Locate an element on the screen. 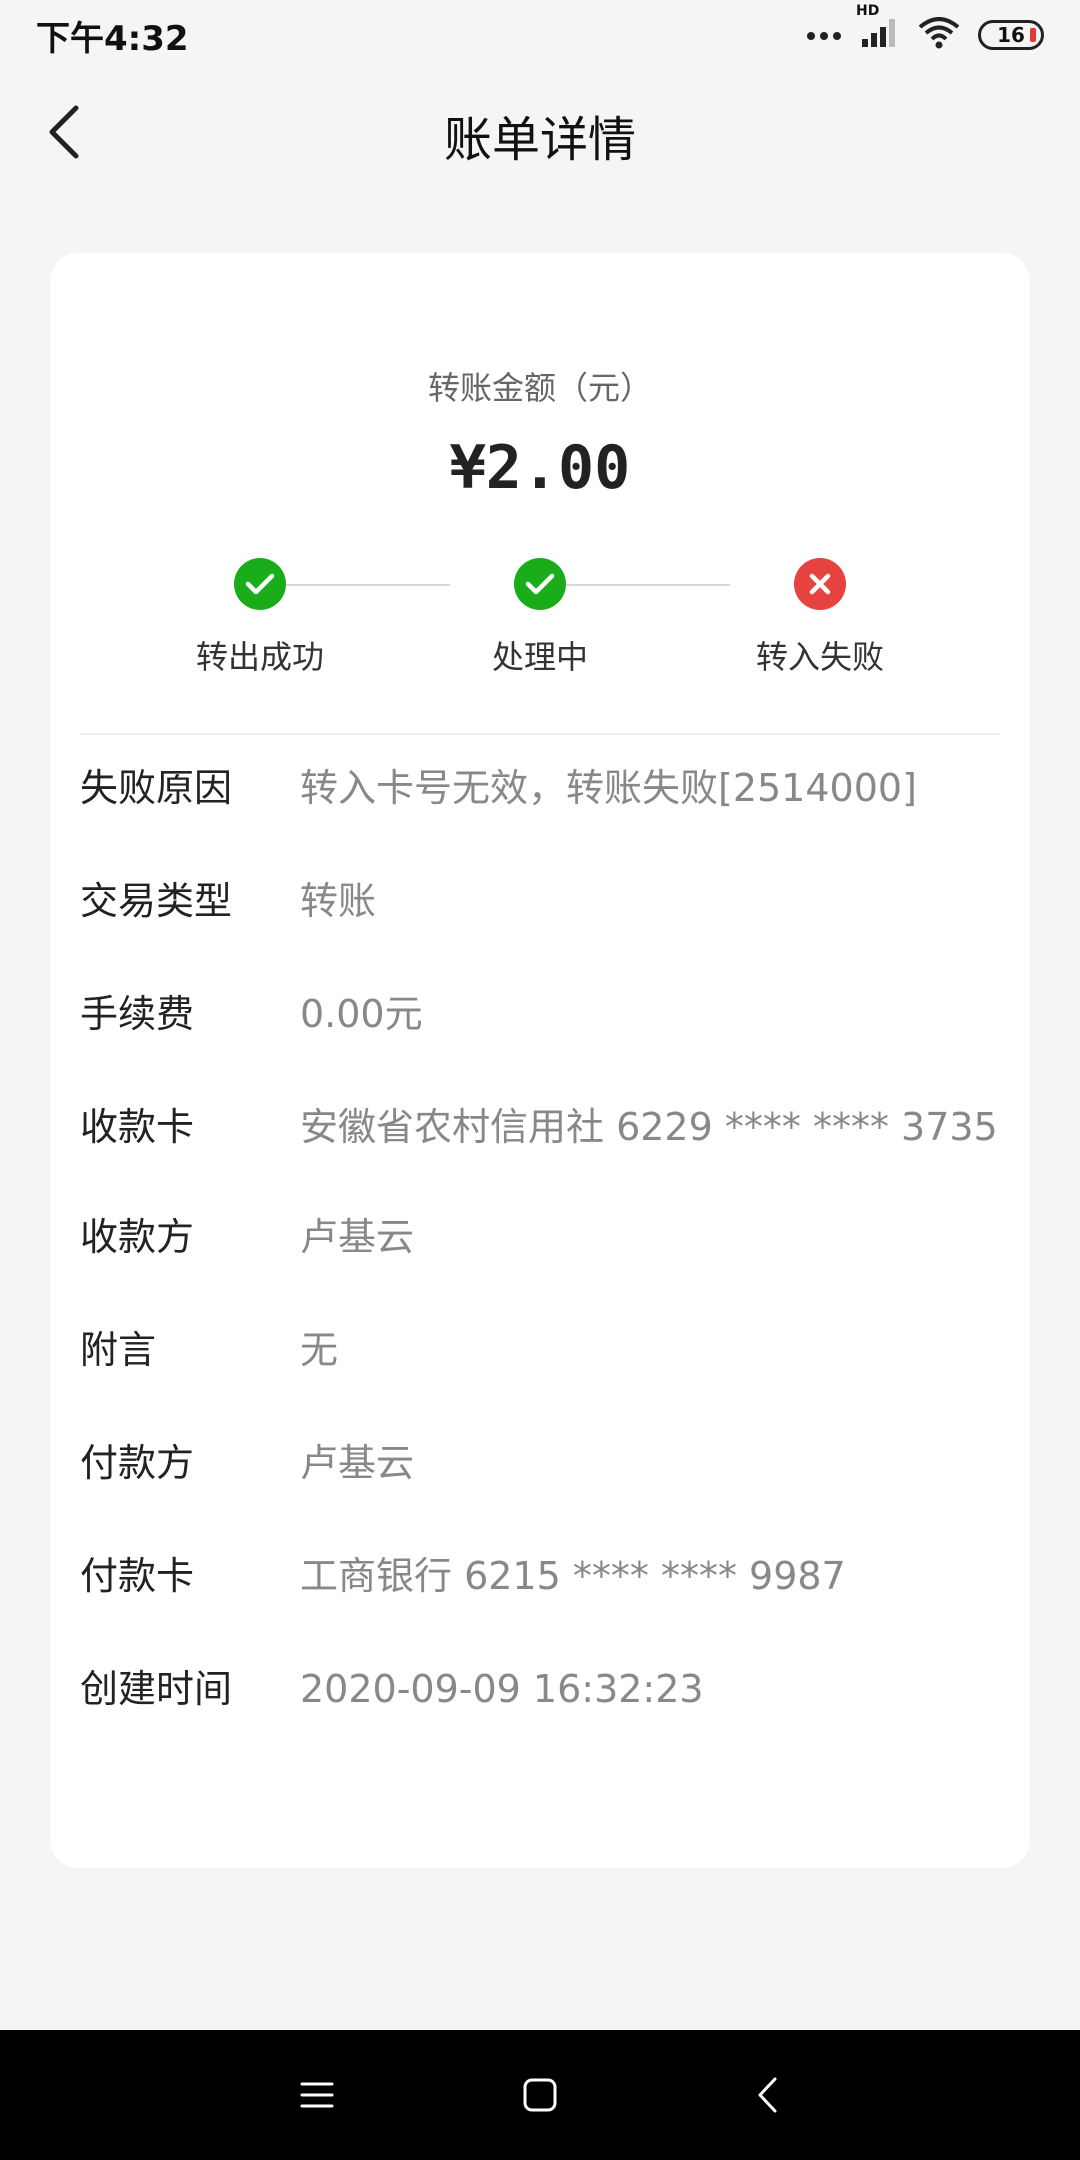 The height and width of the screenshot is (2160, 1080). wifi-icon is located at coordinates (939, 35).